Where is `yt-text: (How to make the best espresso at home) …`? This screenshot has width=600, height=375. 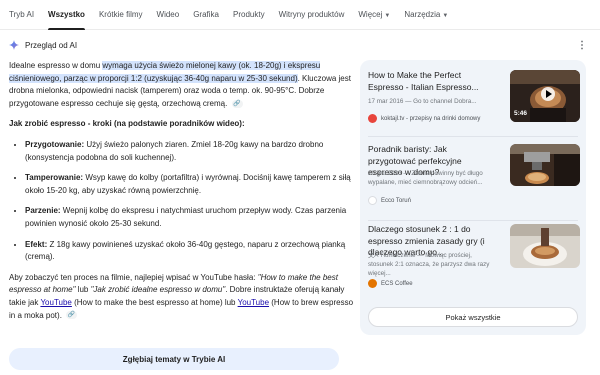 yt-text: (How to make the best espresso at home) … is located at coordinates (154, 302).